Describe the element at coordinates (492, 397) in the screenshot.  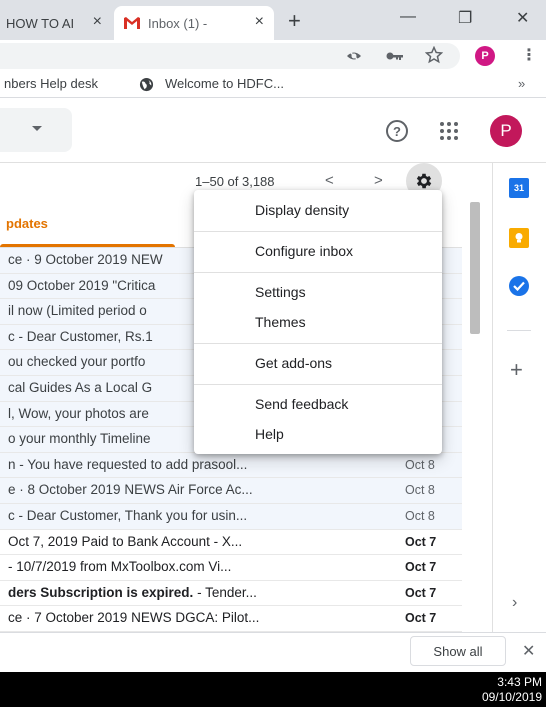
I see `side-panel-divider` at that location.